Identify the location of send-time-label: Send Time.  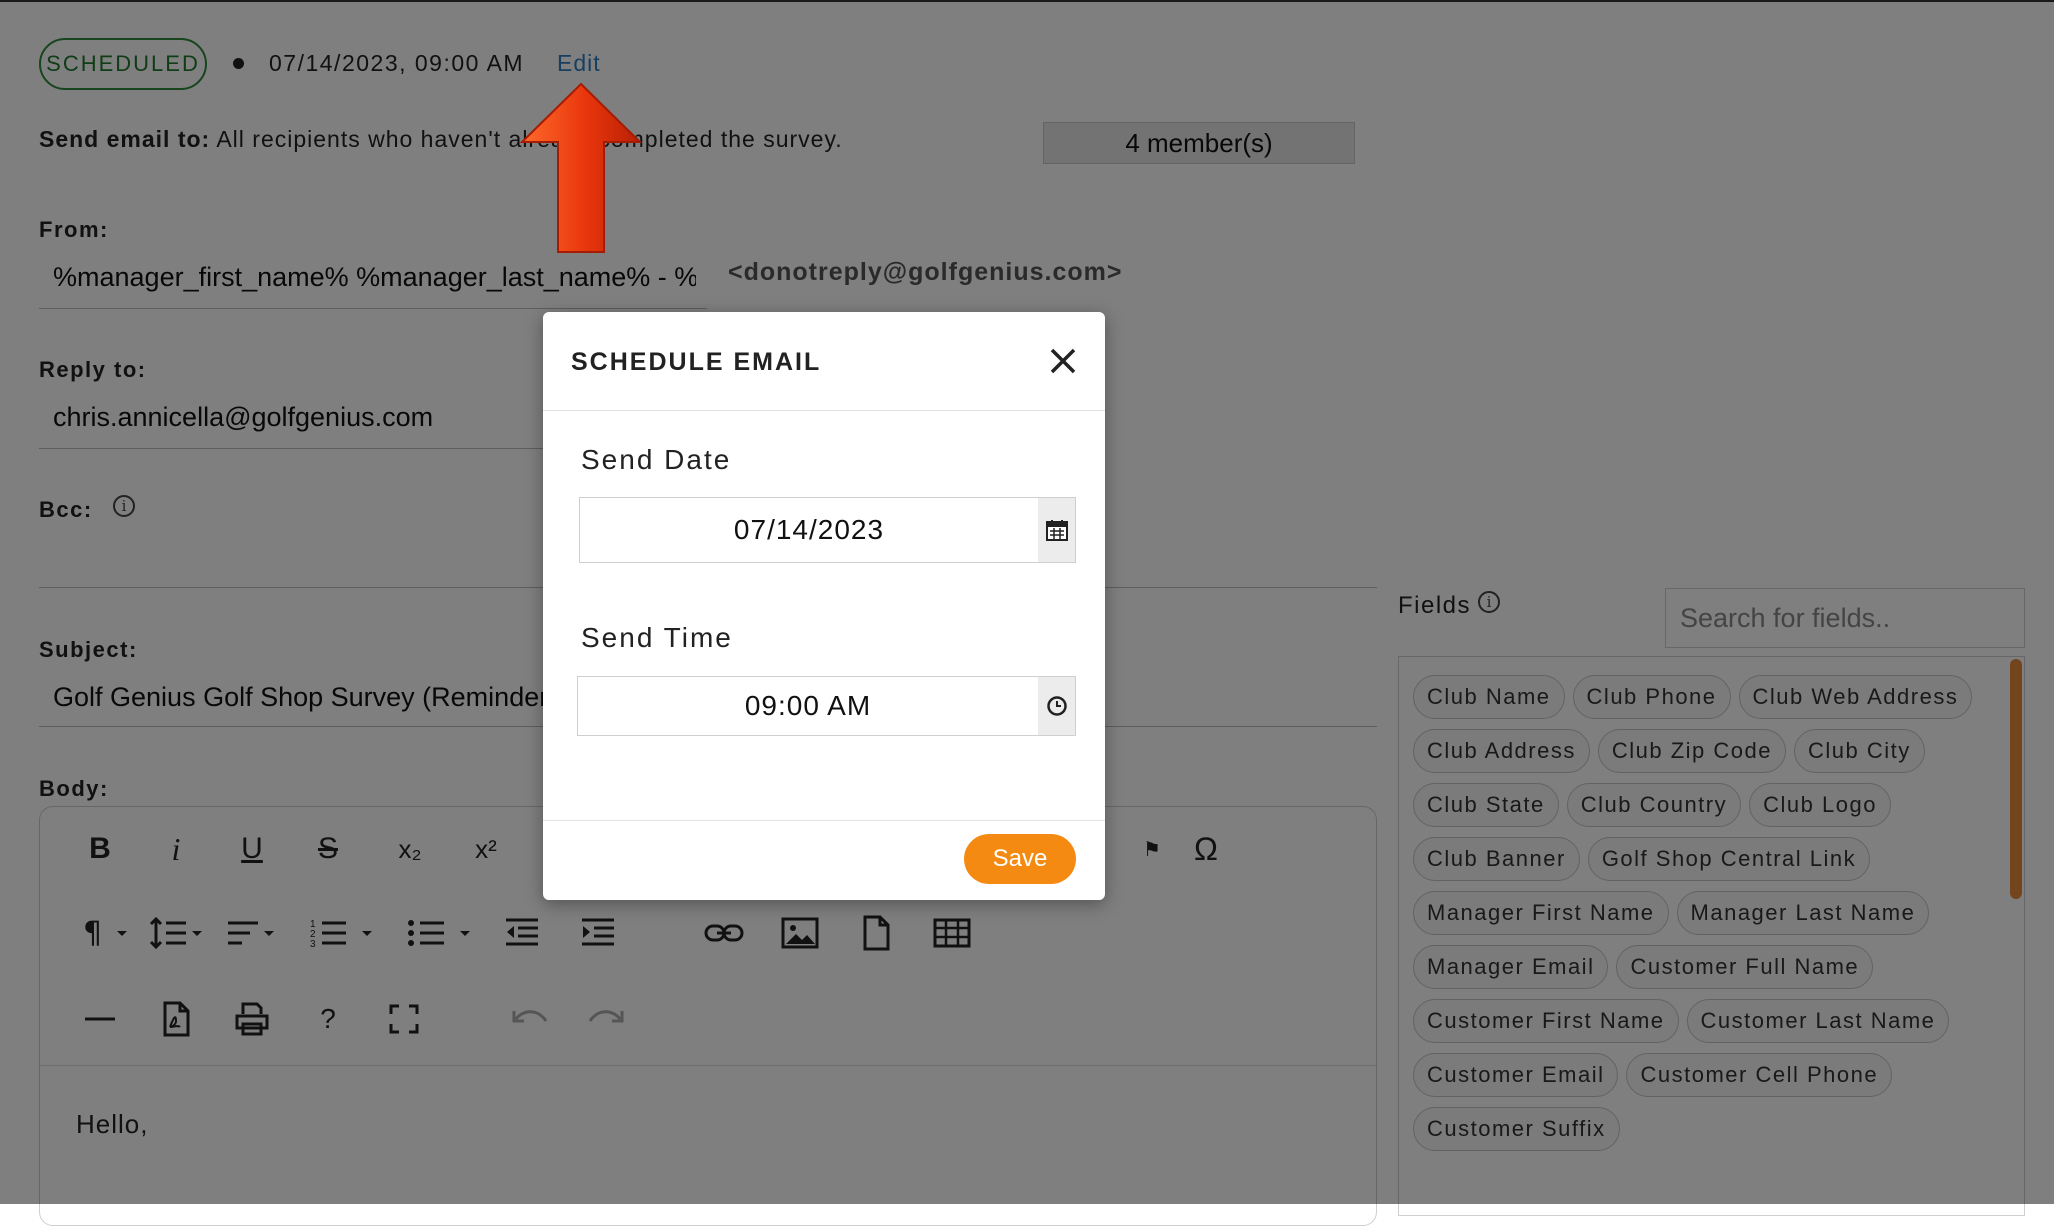
(657, 637).